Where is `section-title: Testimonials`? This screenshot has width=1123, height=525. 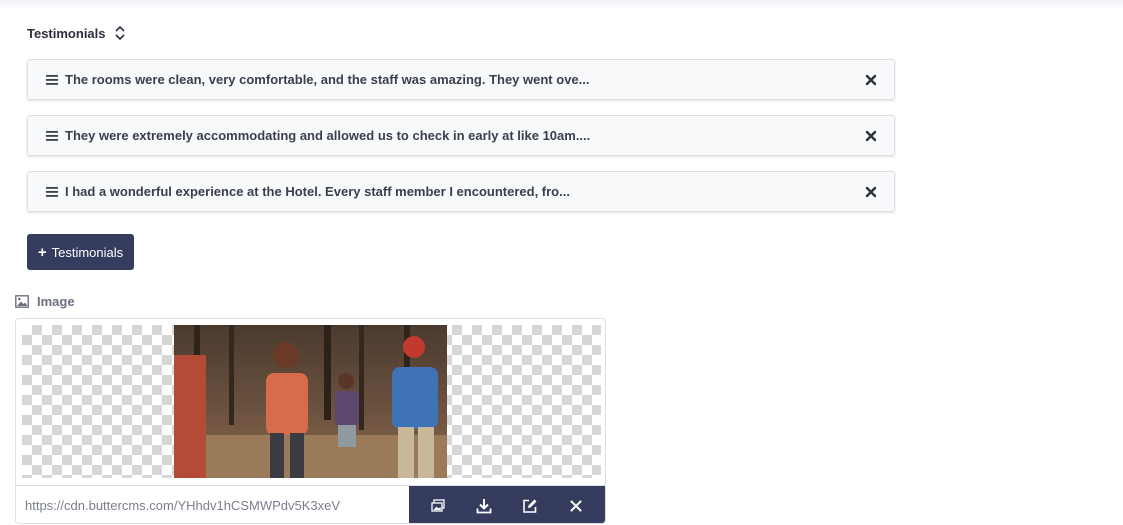 section-title: Testimonials is located at coordinates (66, 33).